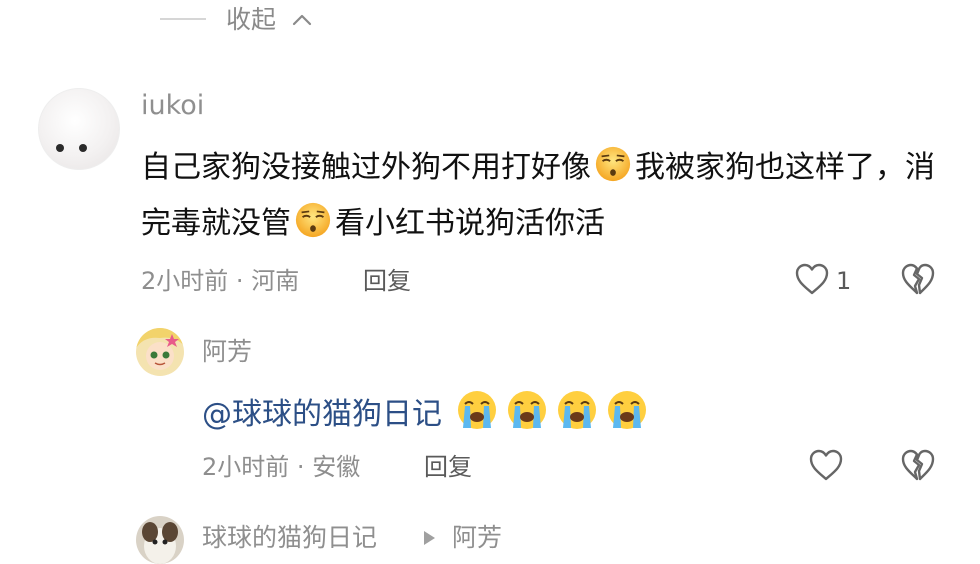 This screenshot has width=980, height=564. I want to click on comment-location: 安徽, so click(336, 467).